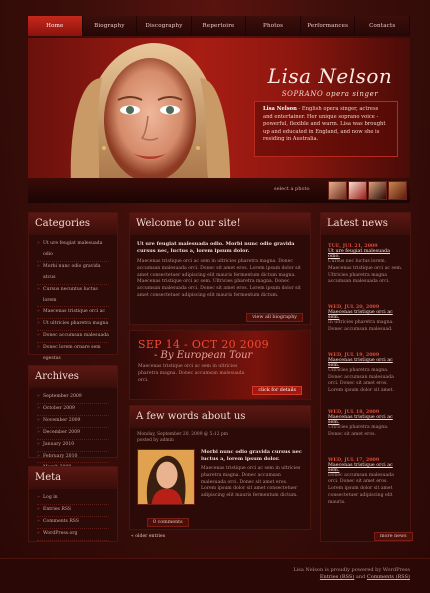 This screenshot has height=593, width=430. I want to click on meta-title: Meta, so click(73, 478).